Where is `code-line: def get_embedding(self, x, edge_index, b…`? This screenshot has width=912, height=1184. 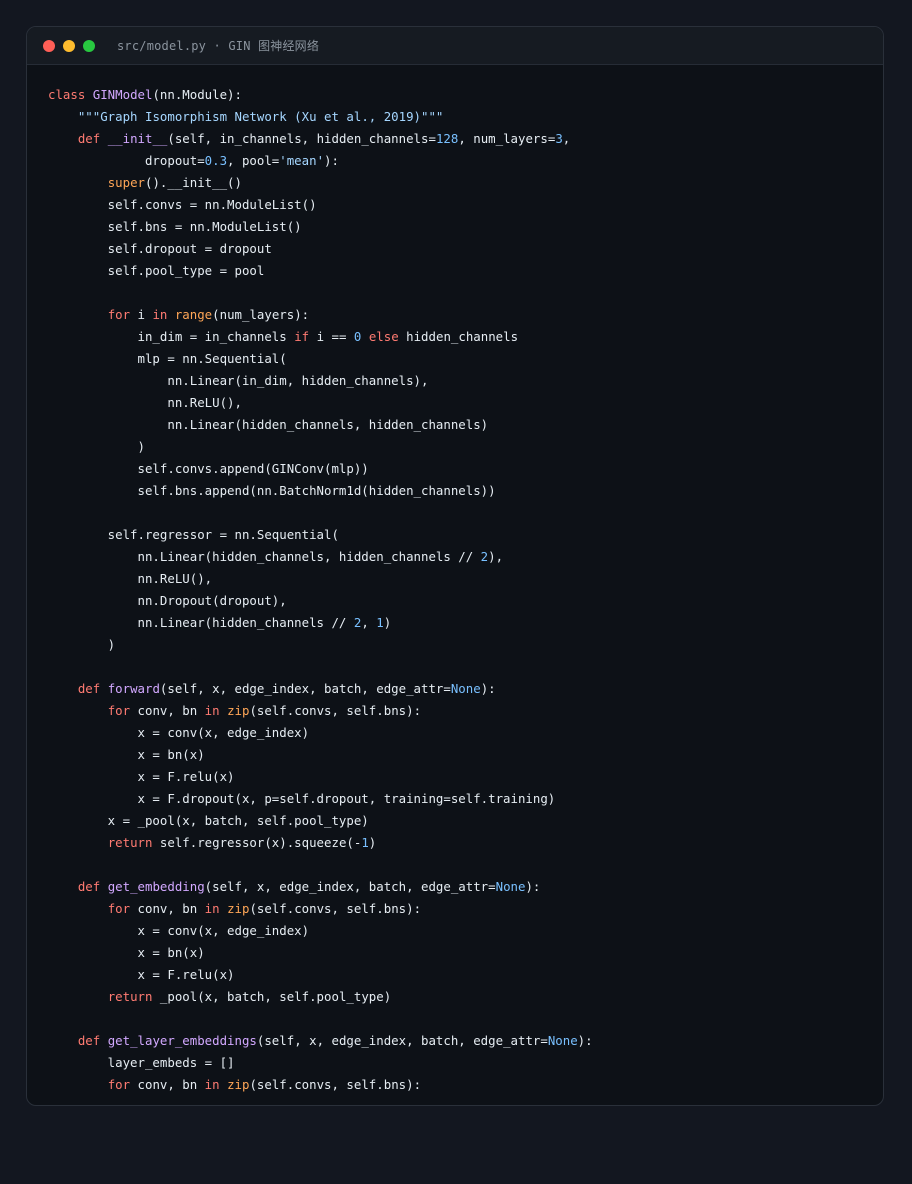
code-line: def get_embedding(self, x, edge_index, b… is located at coordinates (465, 887).